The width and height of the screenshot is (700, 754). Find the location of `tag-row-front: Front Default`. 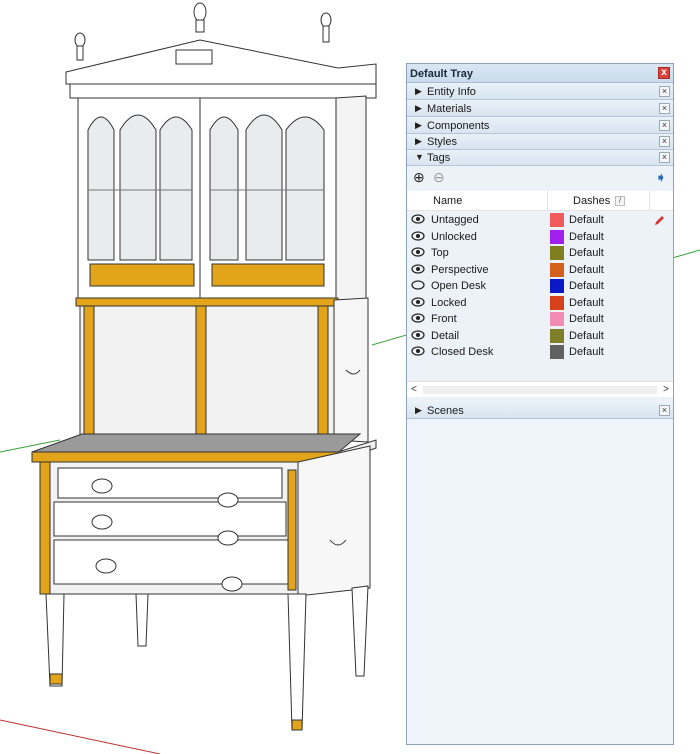

tag-row-front: Front Default is located at coordinates (540, 319).